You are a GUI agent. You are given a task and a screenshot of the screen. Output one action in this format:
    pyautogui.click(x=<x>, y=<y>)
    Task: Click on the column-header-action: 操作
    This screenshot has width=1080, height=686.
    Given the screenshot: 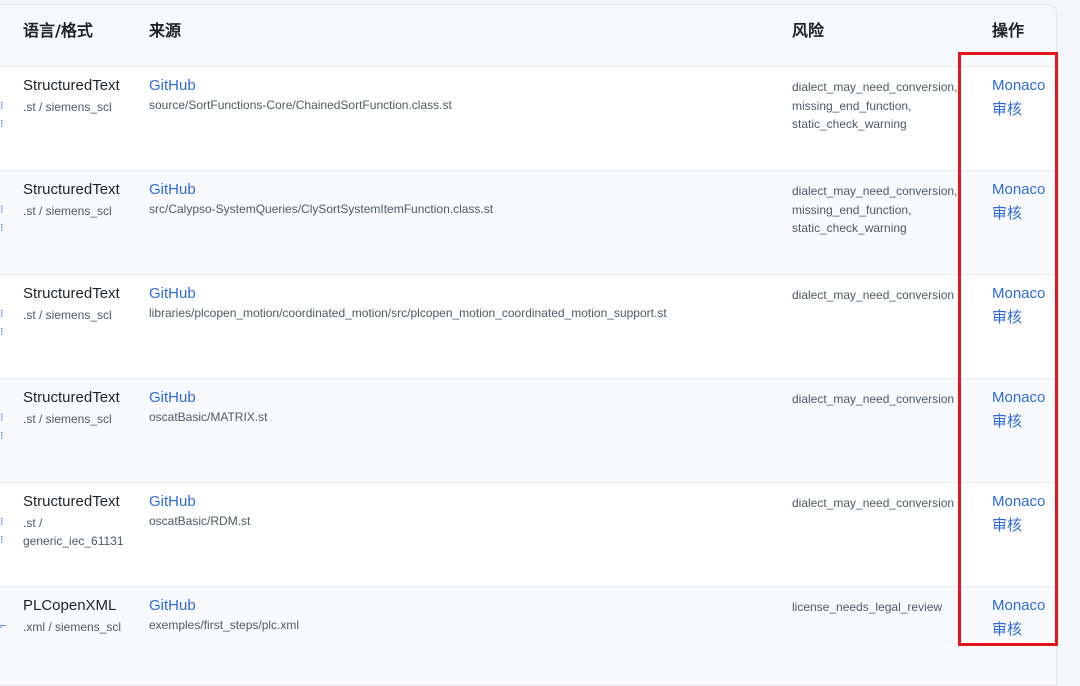 What is the action you would take?
    pyautogui.click(x=1008, y=30)
    